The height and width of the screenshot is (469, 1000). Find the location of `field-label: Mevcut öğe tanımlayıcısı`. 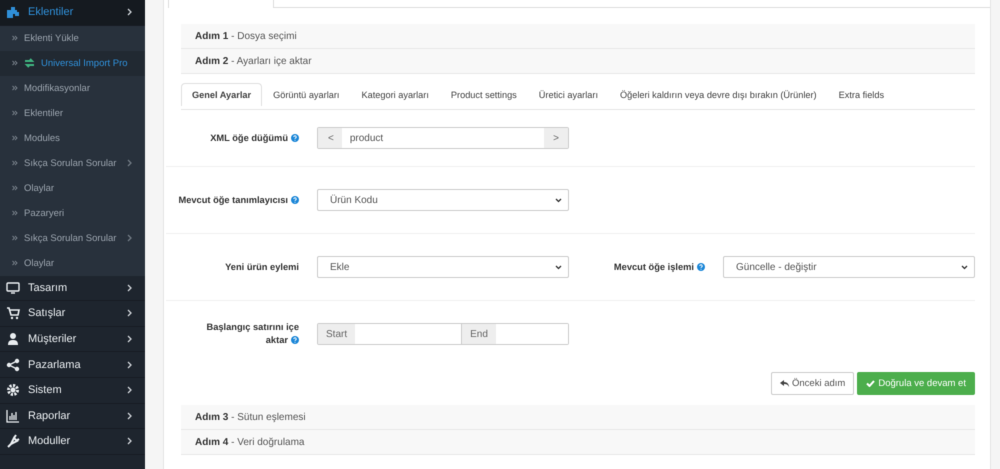

field-label: Mevcut öğe tanımlayıcısı is located at coordinates (232, 200).